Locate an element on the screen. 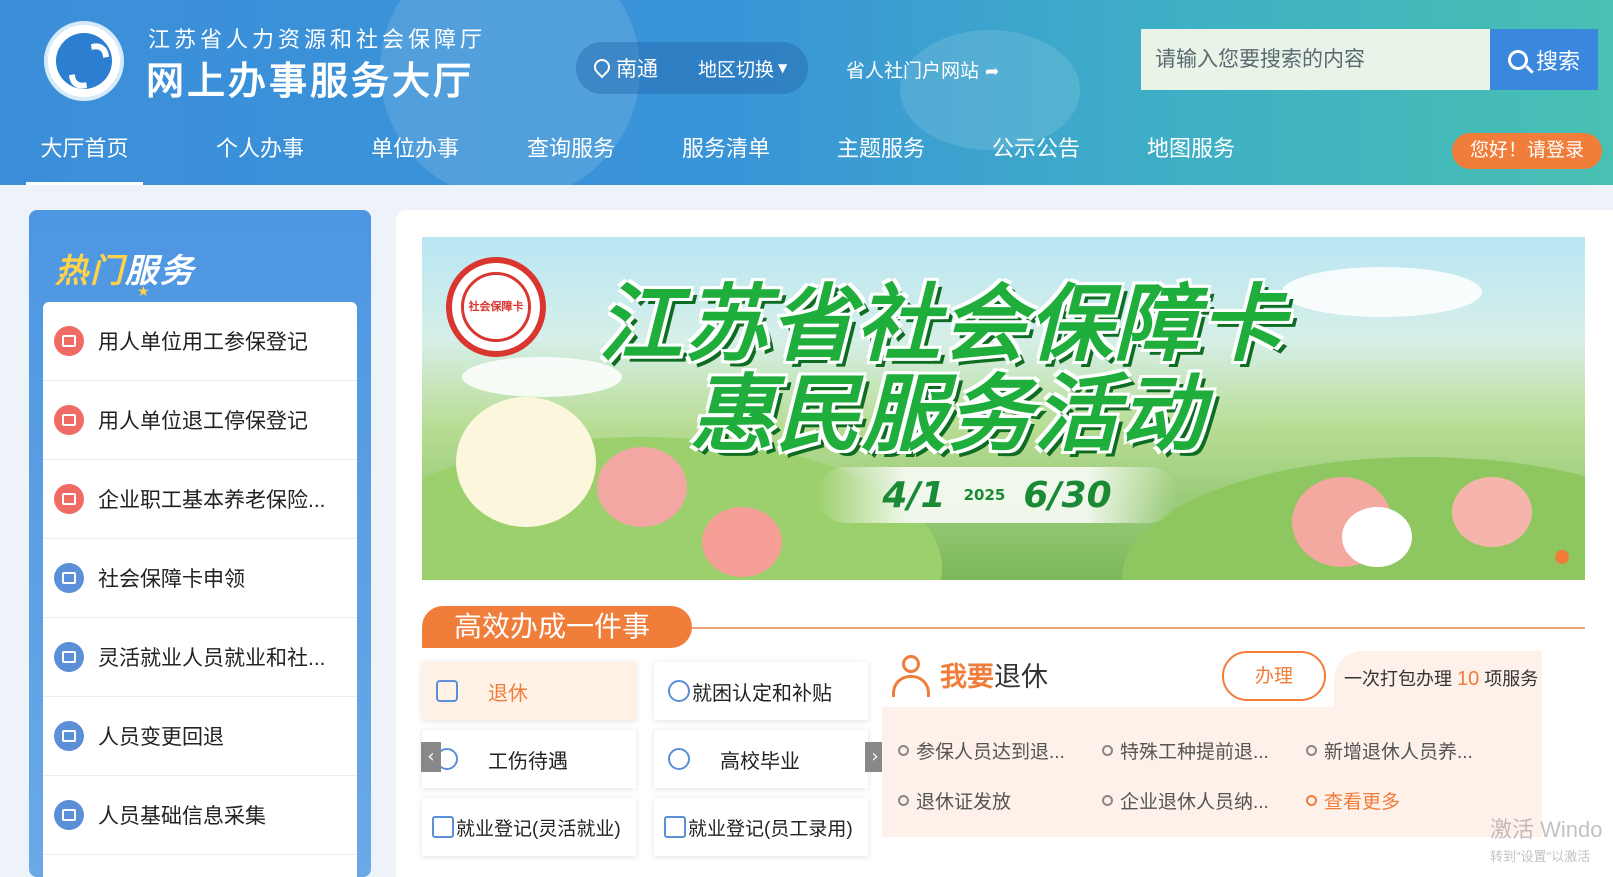 The height and width of the screenshot is (877, 1613). search-button: 搜索 is located at coordinates (1544, 59).